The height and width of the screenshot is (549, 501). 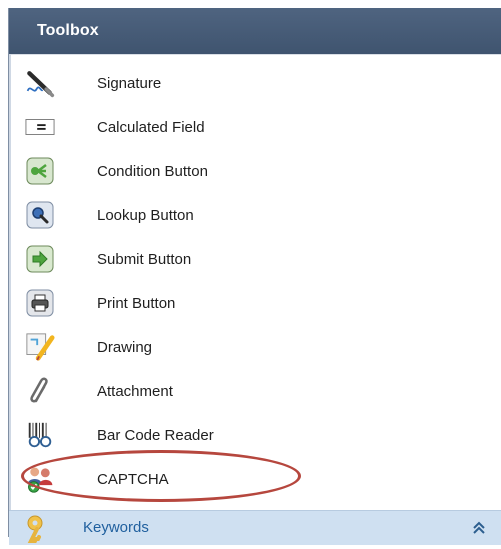 What do you see at coordinates (256, 479) in the screenshot?
I see `toolbox-item-captcha: CAPTCHA` at bounding box center [256, 479].